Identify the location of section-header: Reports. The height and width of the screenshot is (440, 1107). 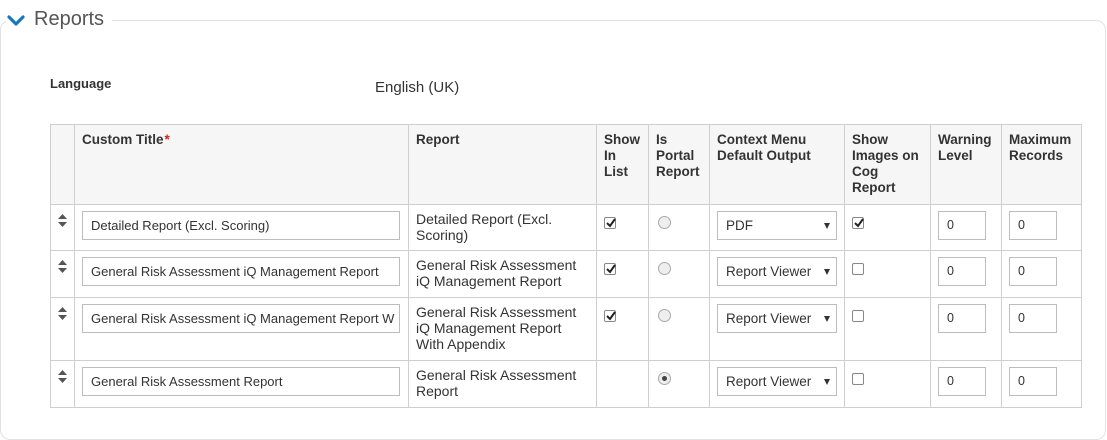
(59, 19).